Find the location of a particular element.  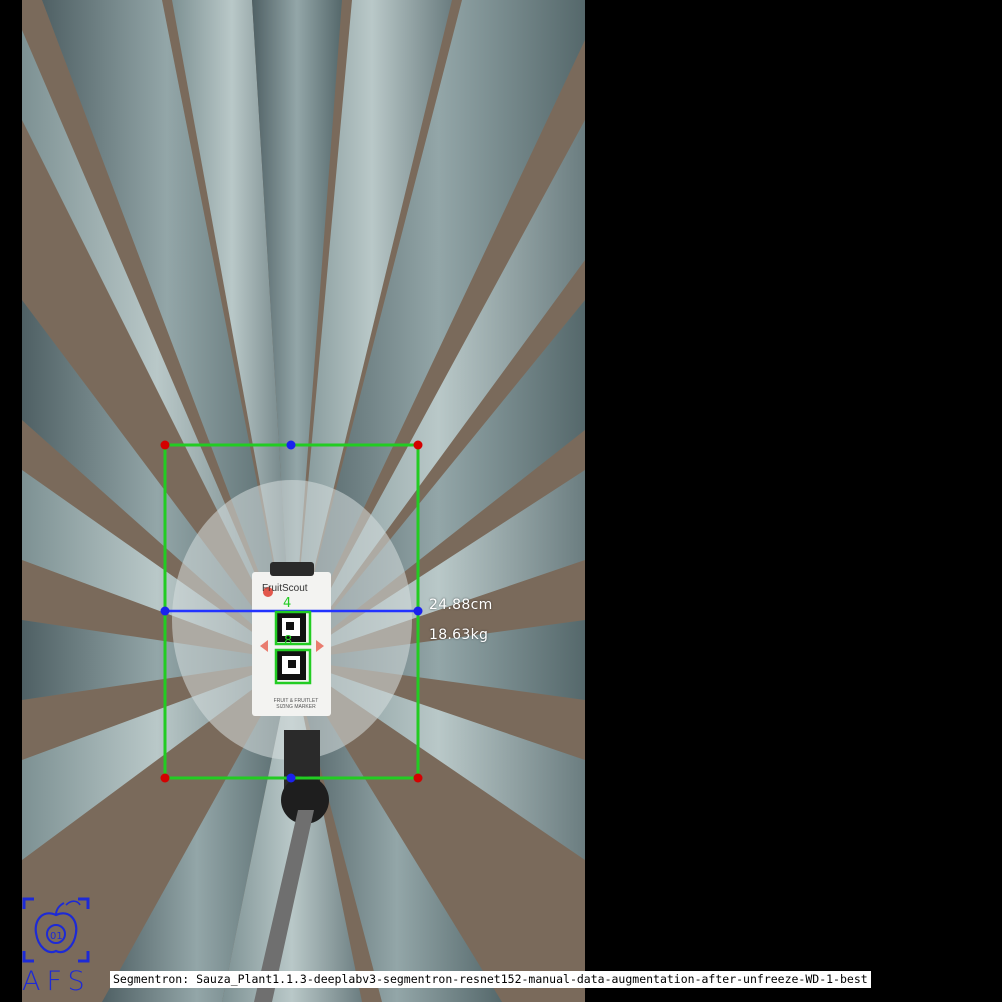

width-measurement-label: 24.88cm is located at coordinates (461, 605).